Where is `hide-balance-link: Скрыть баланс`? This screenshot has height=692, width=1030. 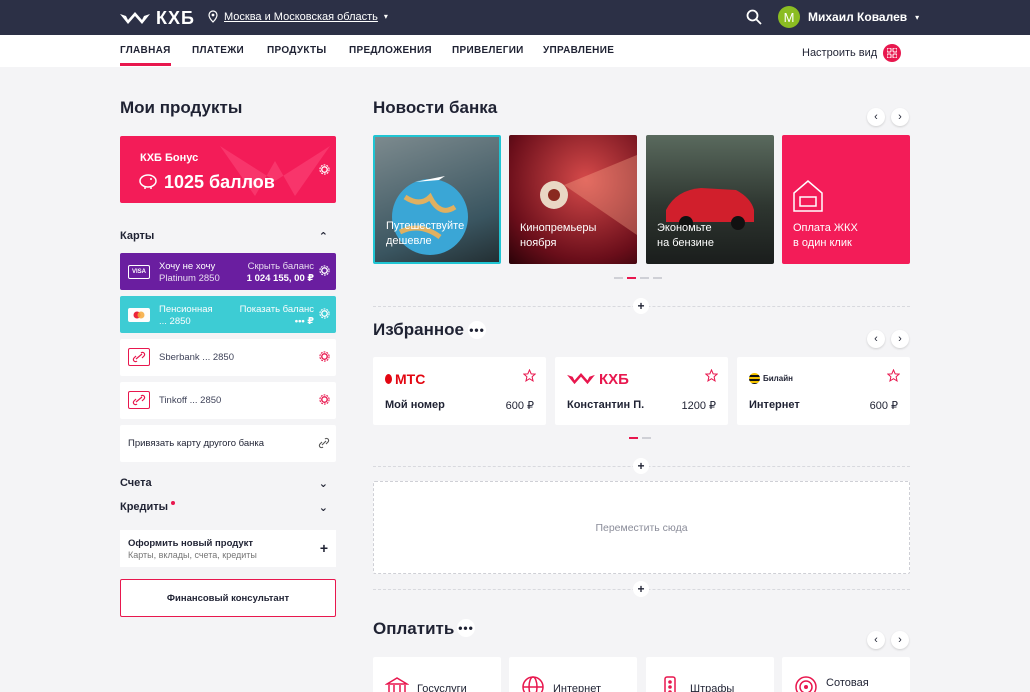
hide-balance-link: Скрыть баланс is located at coordinates (281, 266).